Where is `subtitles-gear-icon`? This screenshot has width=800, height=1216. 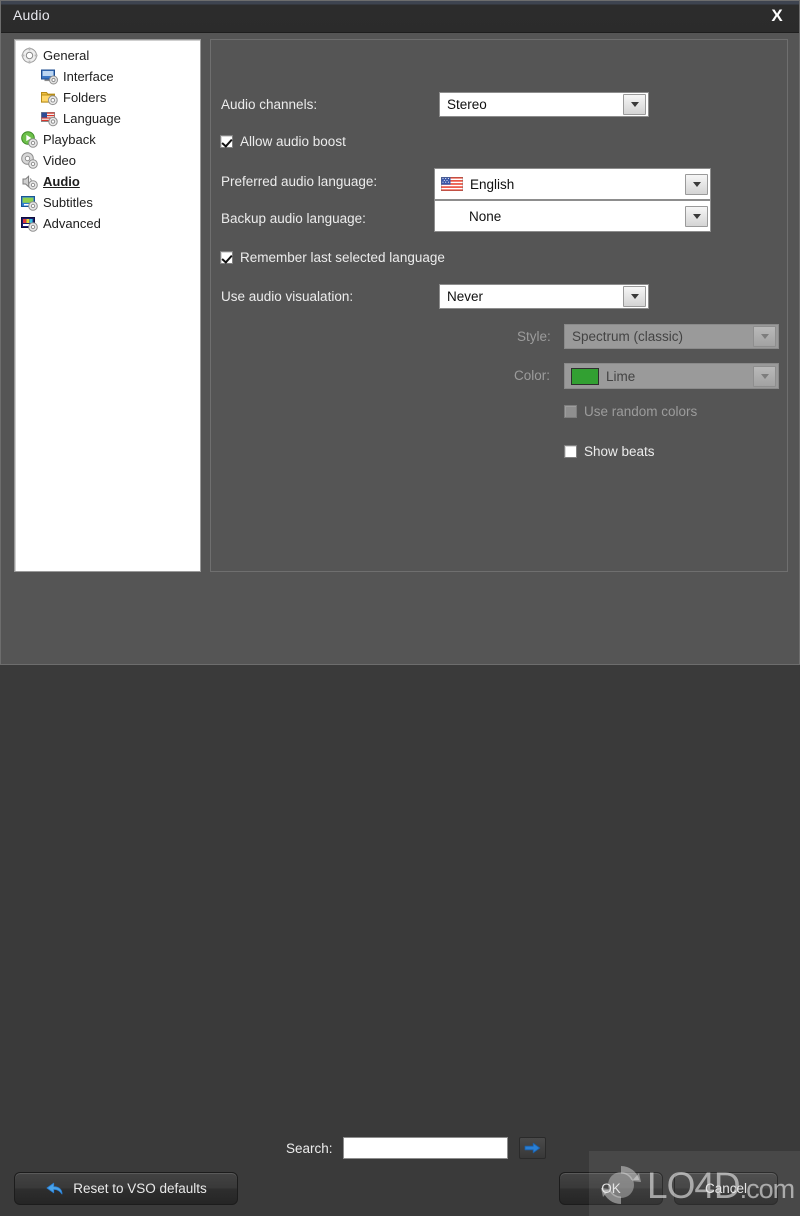 subtitles-gear-icon is located at coordinates (29, 203).